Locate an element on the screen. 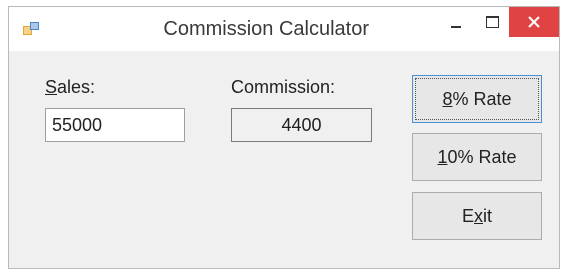 Image resolution: width=569 pixels, height=275 pixels. close-button is located at coordinates (534, 22).